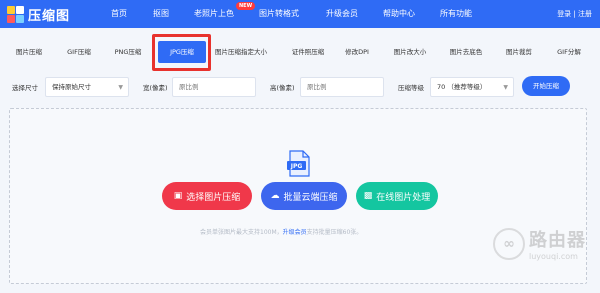  I want to click on watermark-title: 路由器, so click(557, 240).